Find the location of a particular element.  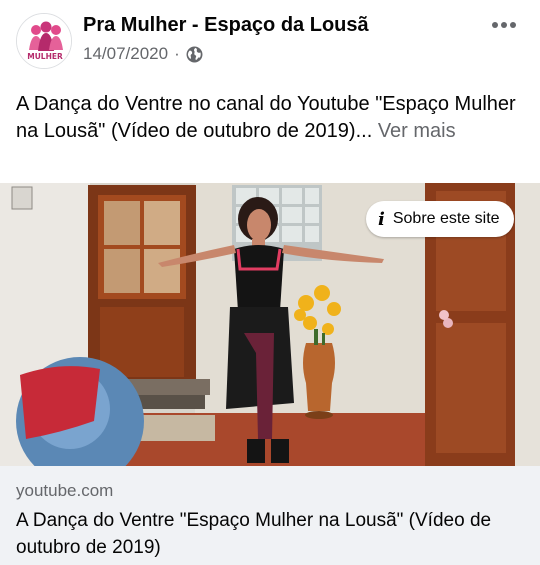

post-meta: 14/07/2020 · is located at coordinates (143, 54).